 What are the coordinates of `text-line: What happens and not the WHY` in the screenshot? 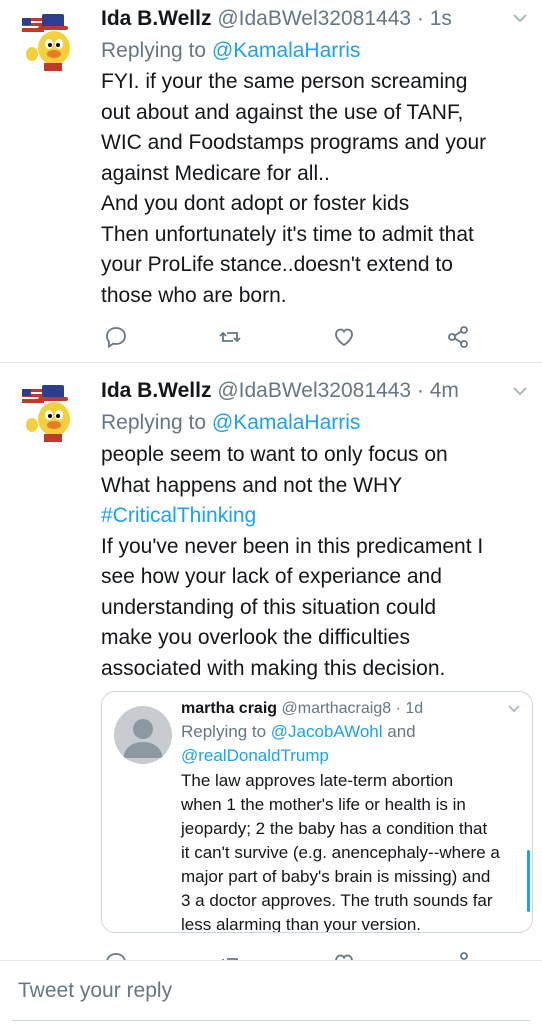 It's located at (252, 485).